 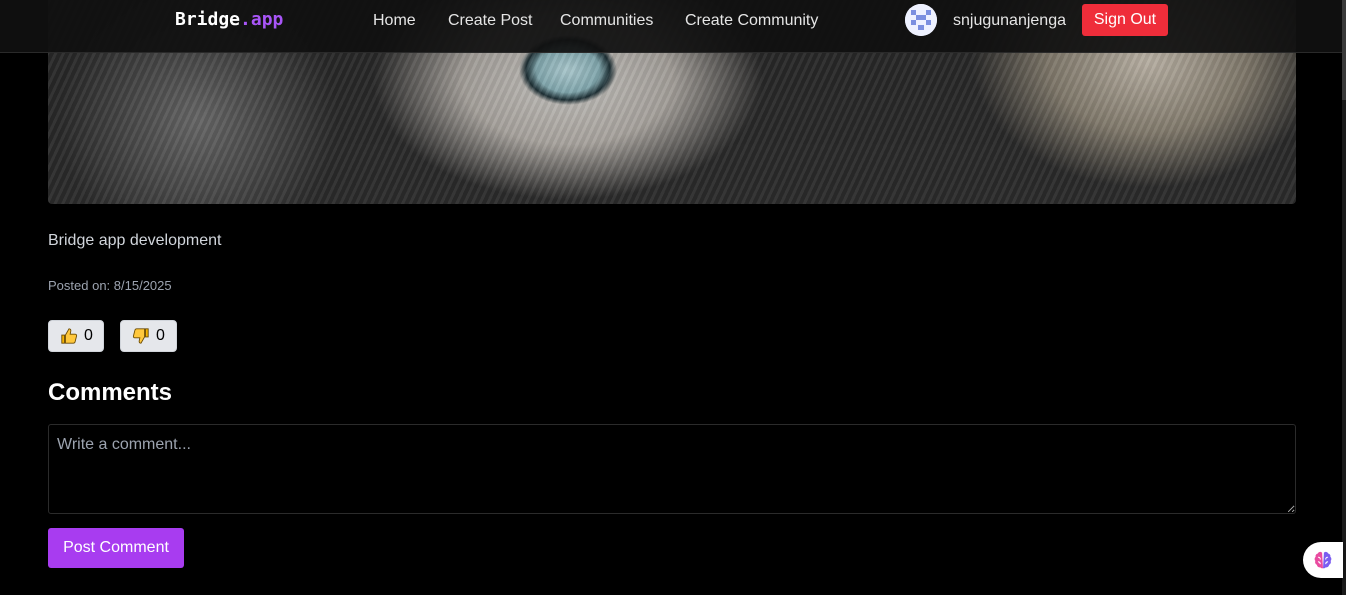 I want to click on dislike-button: 0, so click(x=148, y=336).